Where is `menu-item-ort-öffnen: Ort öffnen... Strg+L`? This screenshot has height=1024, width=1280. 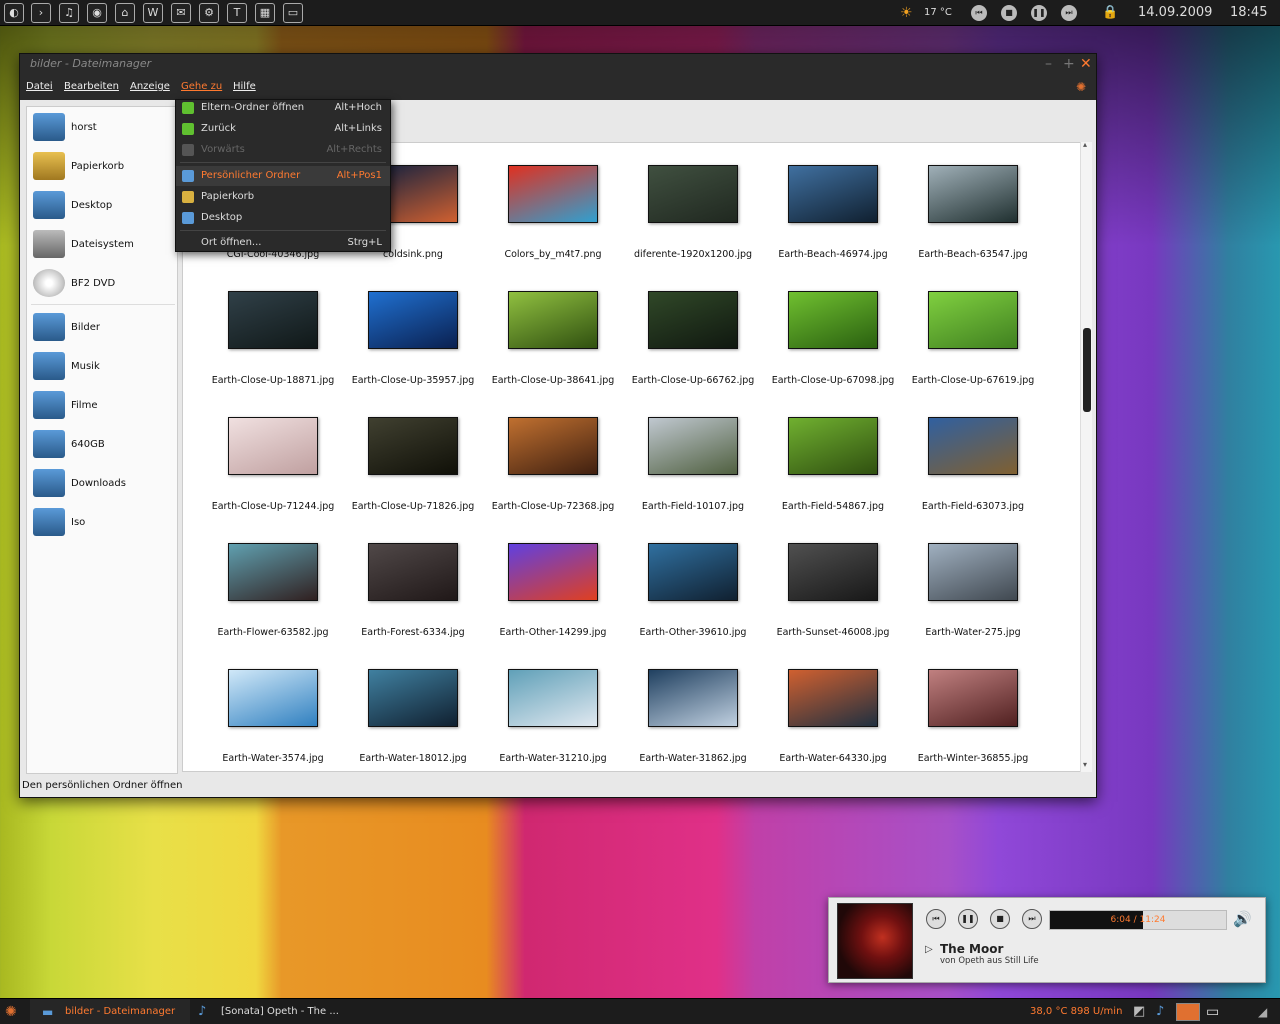 menu-item-ort-öffnen: Ort öffnen... Strg+L is located at coordinates (283, 243).